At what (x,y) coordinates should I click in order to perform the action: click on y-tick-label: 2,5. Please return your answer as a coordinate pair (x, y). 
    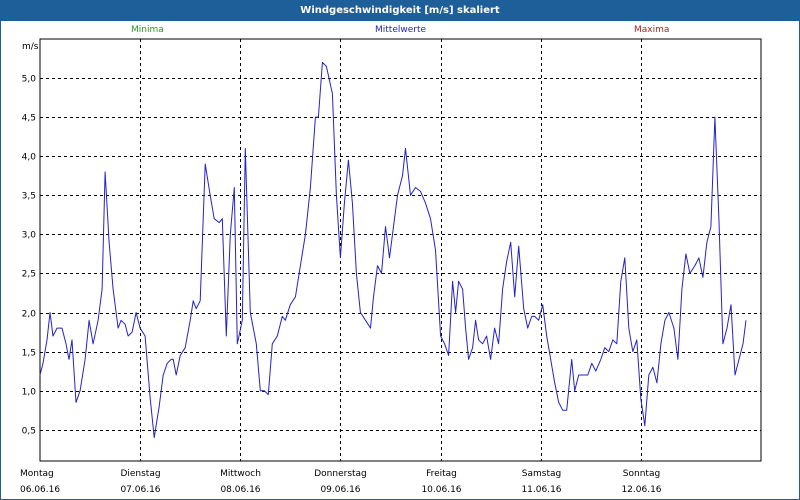
    Looking at the image, I should click on (29, 275).